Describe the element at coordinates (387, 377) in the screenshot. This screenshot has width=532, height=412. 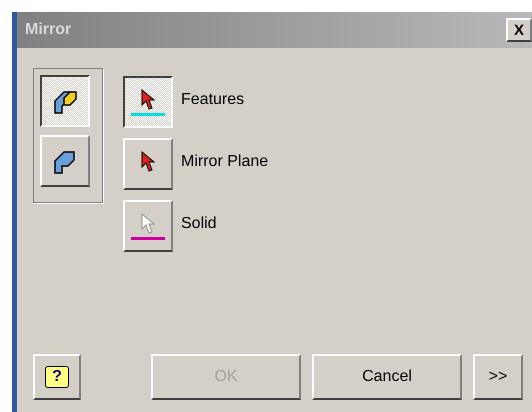
I see `dialog-button: Cancel` at that location.